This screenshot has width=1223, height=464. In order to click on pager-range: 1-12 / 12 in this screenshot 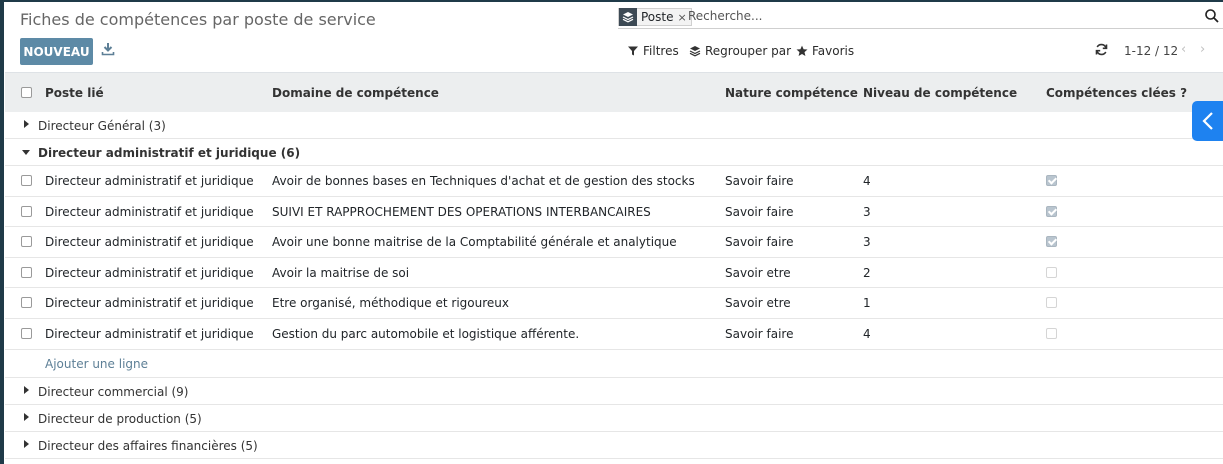, I will do `click(1151, 51)`.